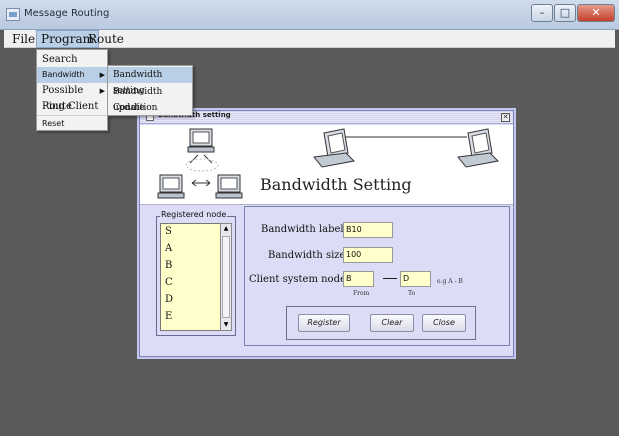  I want to click on banner-title: Bandwidth Setting, so click(336, 184).